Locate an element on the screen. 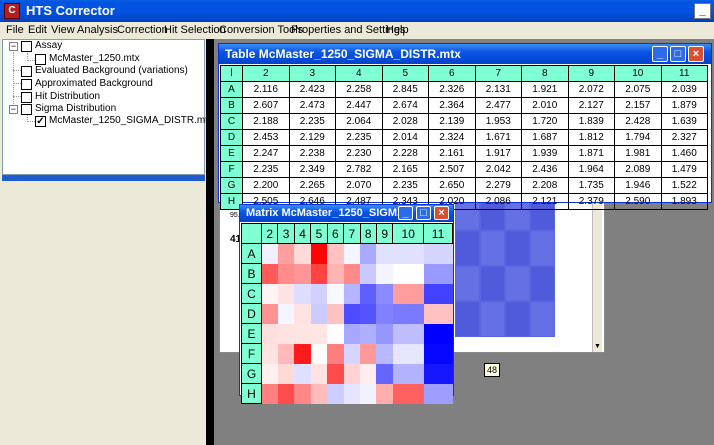 This screenshot has width=714, height=445. matrix-row-header: A is located at coordinates (251, 253).